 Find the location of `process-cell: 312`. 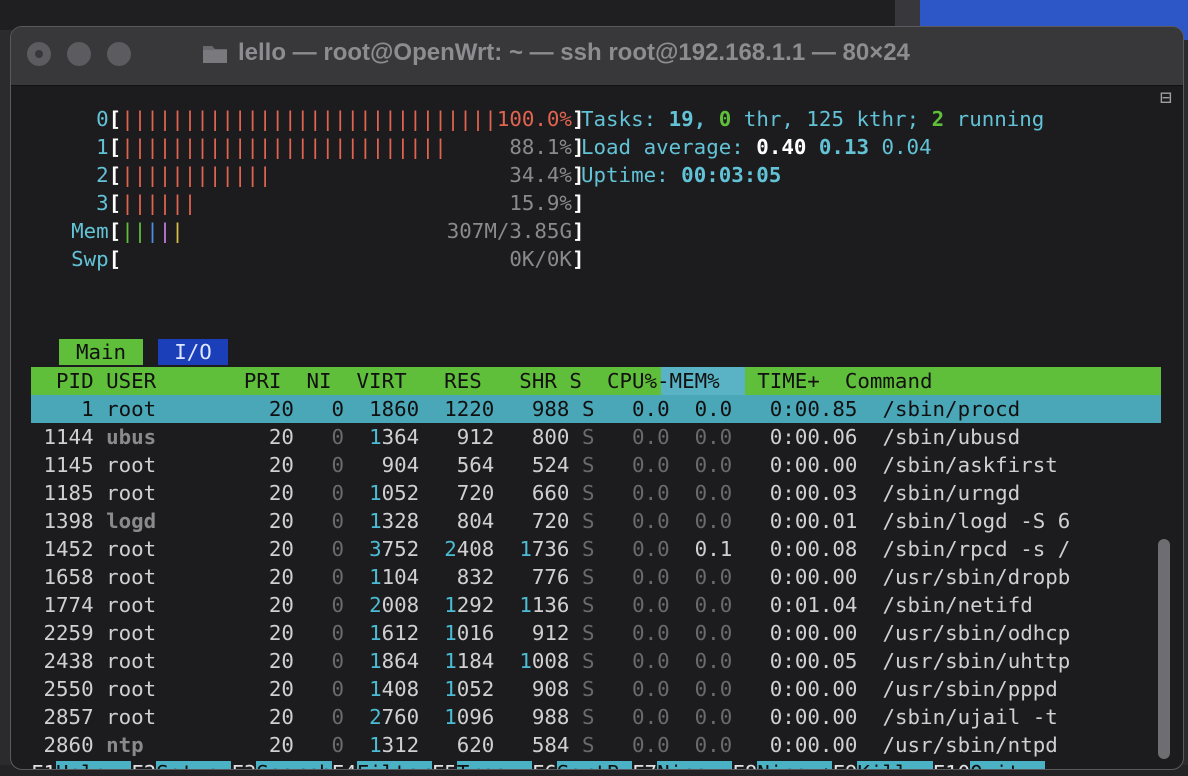

process-cell: 312 is located at coordinates (406, 745).